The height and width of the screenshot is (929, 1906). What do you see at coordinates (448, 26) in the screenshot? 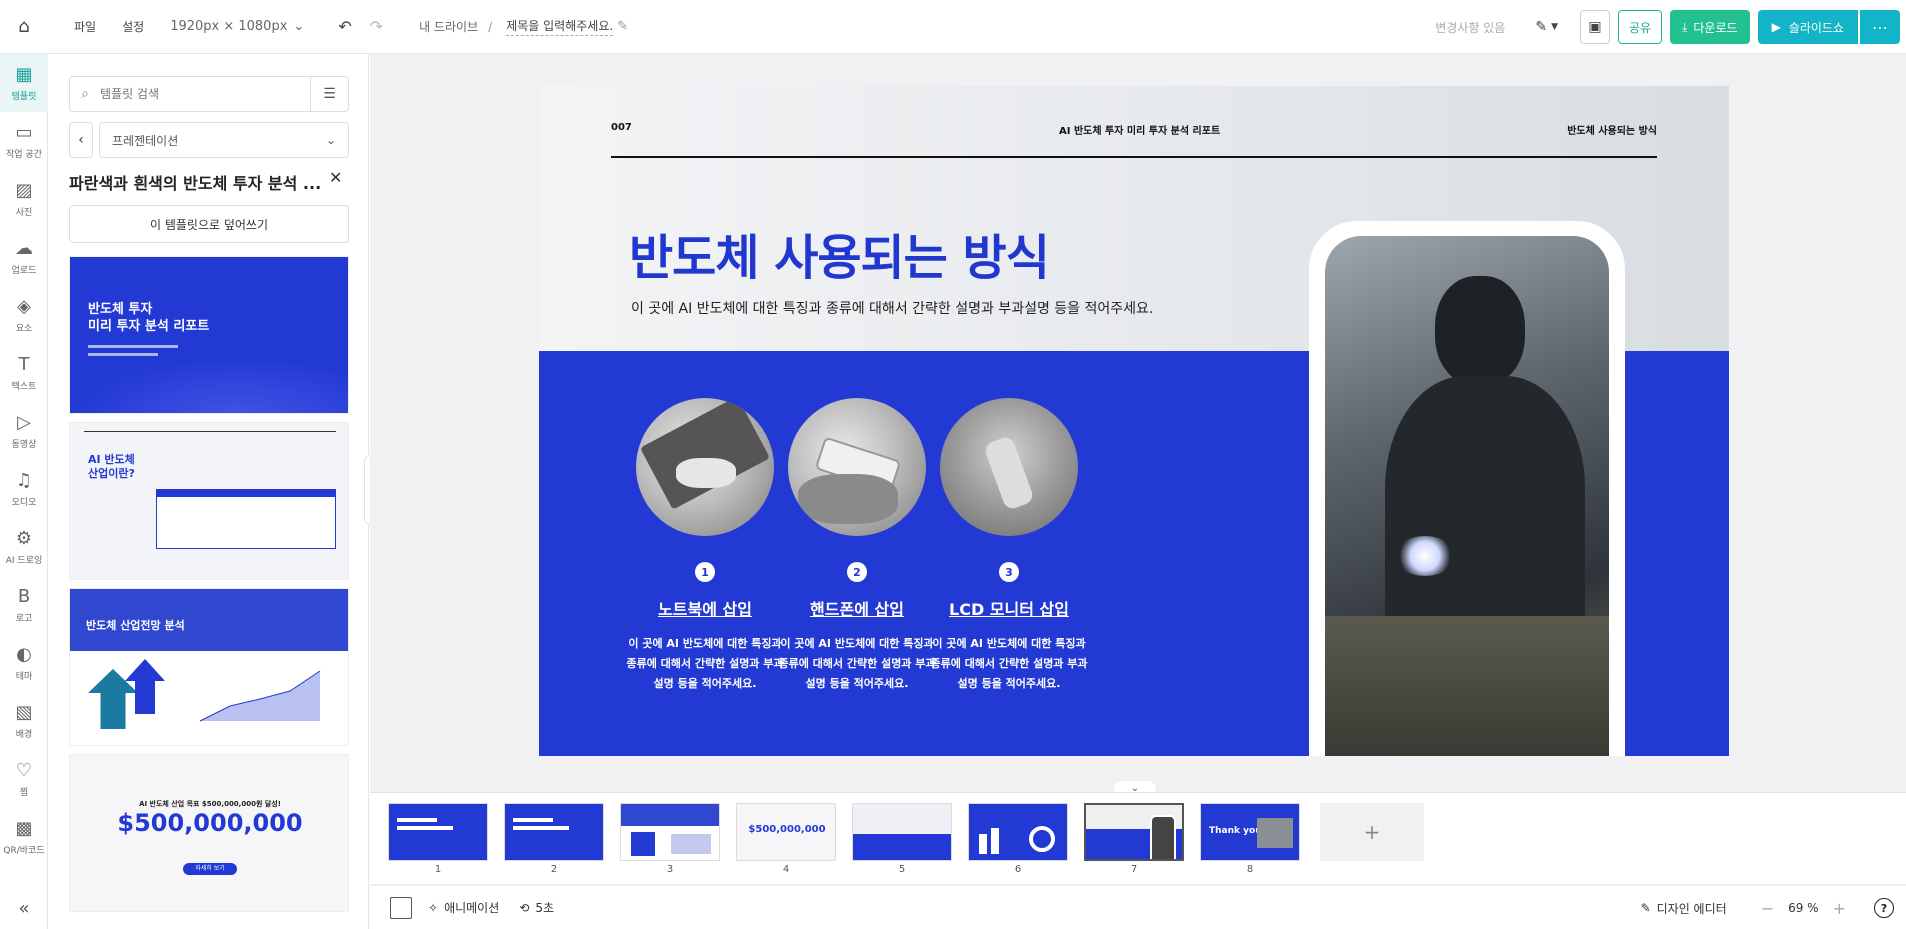
I see `breadcrumb-drive: 내 드라이브` at bounding box center [448, 26].